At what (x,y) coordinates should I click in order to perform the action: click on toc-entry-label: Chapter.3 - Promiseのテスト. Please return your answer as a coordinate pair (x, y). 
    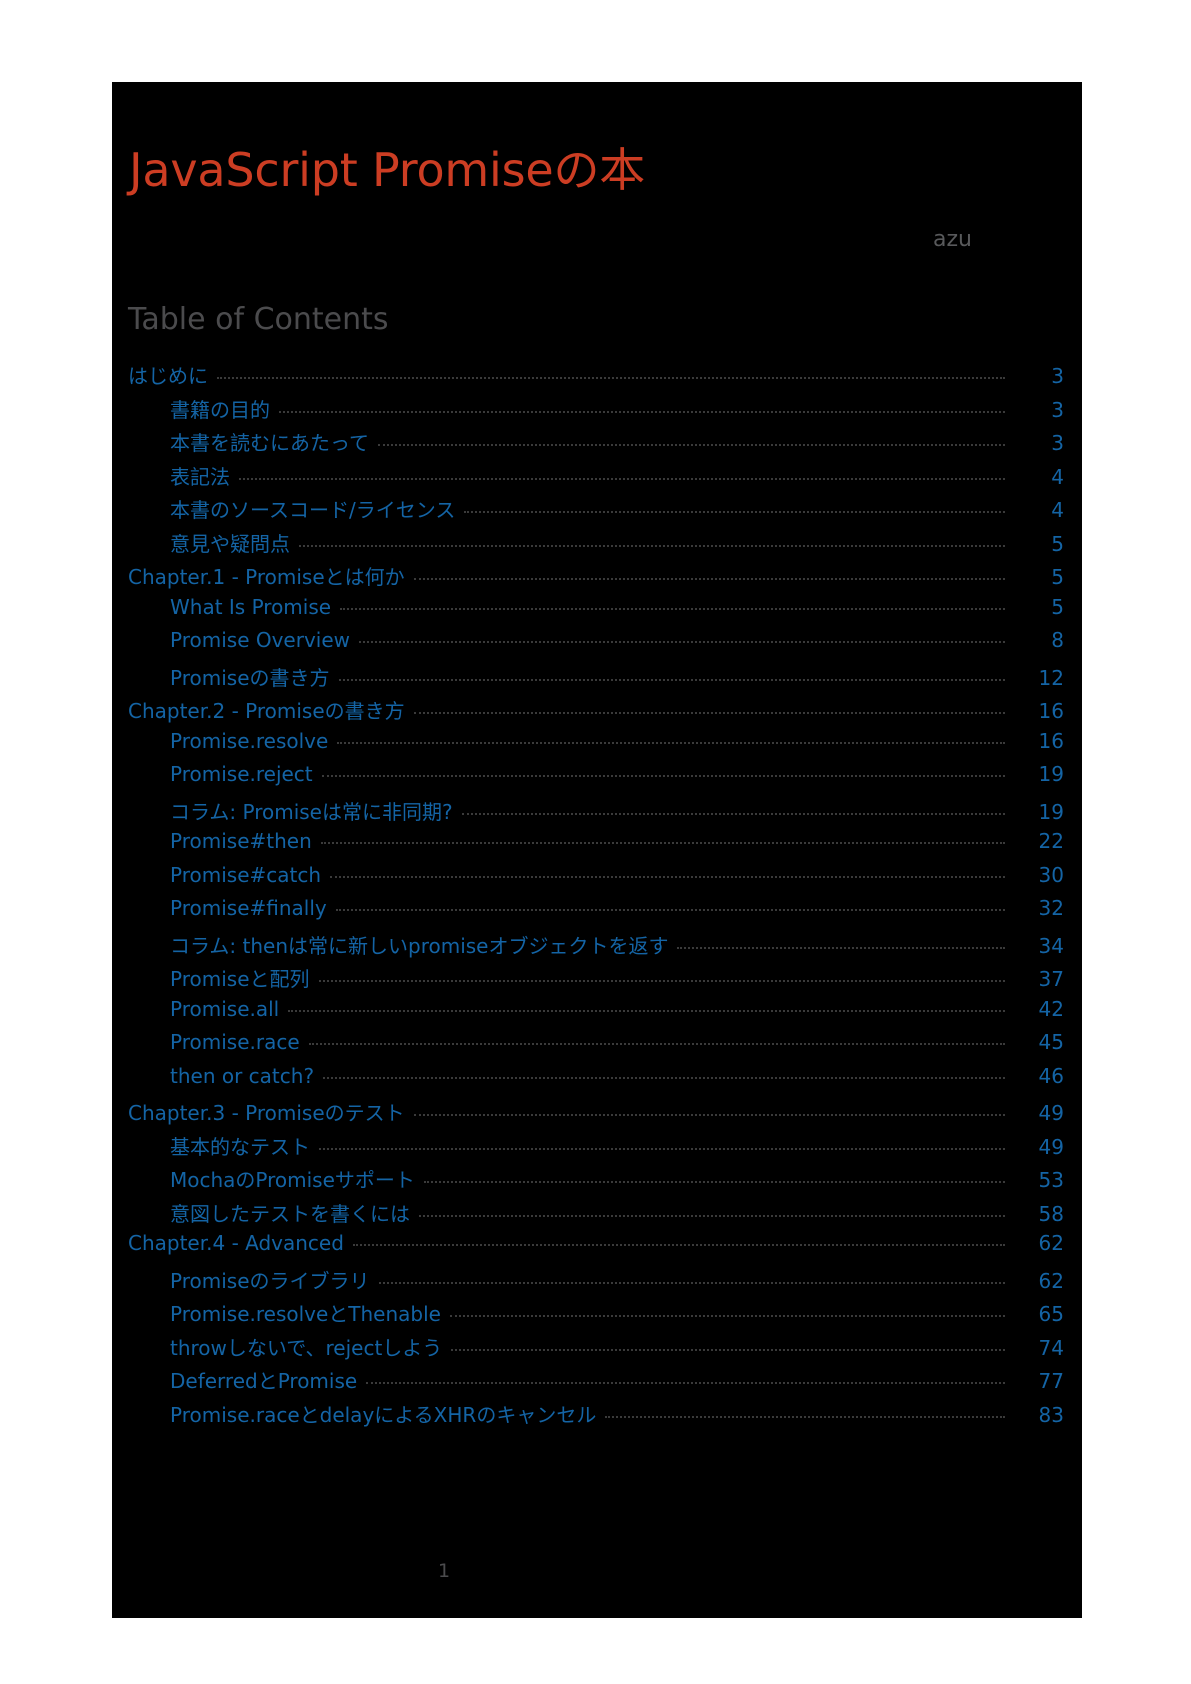
    Looking at the image, I should click on (266, 1113).